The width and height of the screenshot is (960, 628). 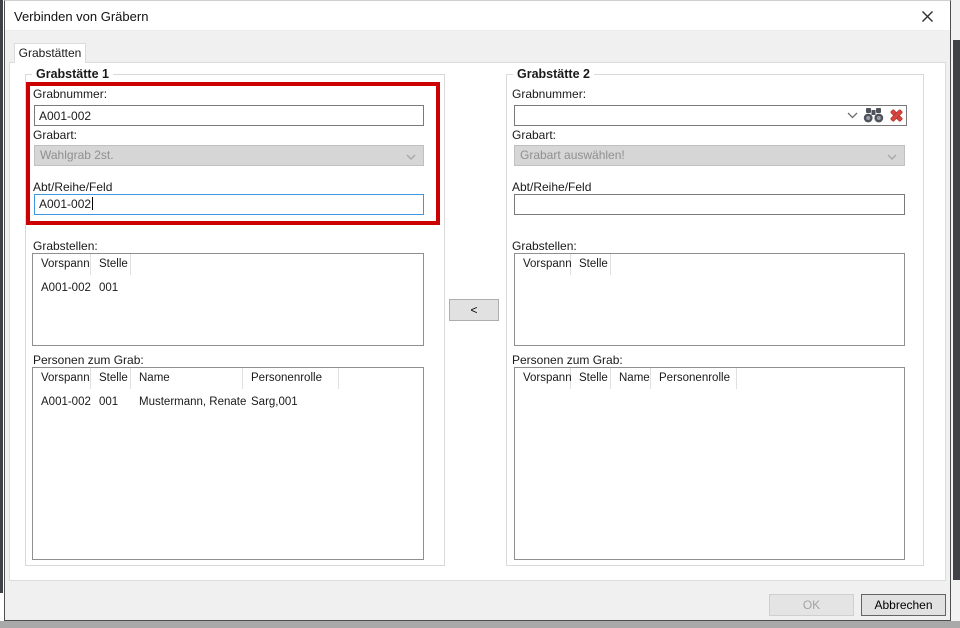 I want to click on abt-reihe-feld-label-1: Abt/Reihe/Feld, so click(x=73, y=187).